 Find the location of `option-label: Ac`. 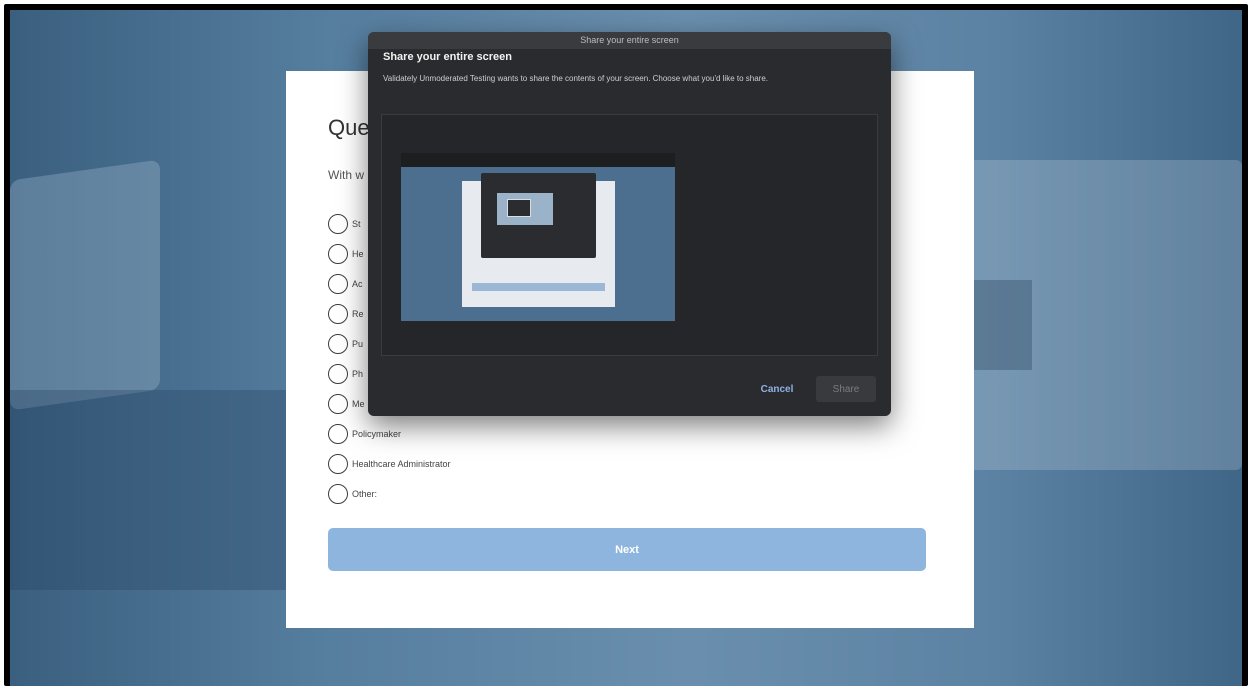

option-label: Ac is located at coordinates (357, 284).